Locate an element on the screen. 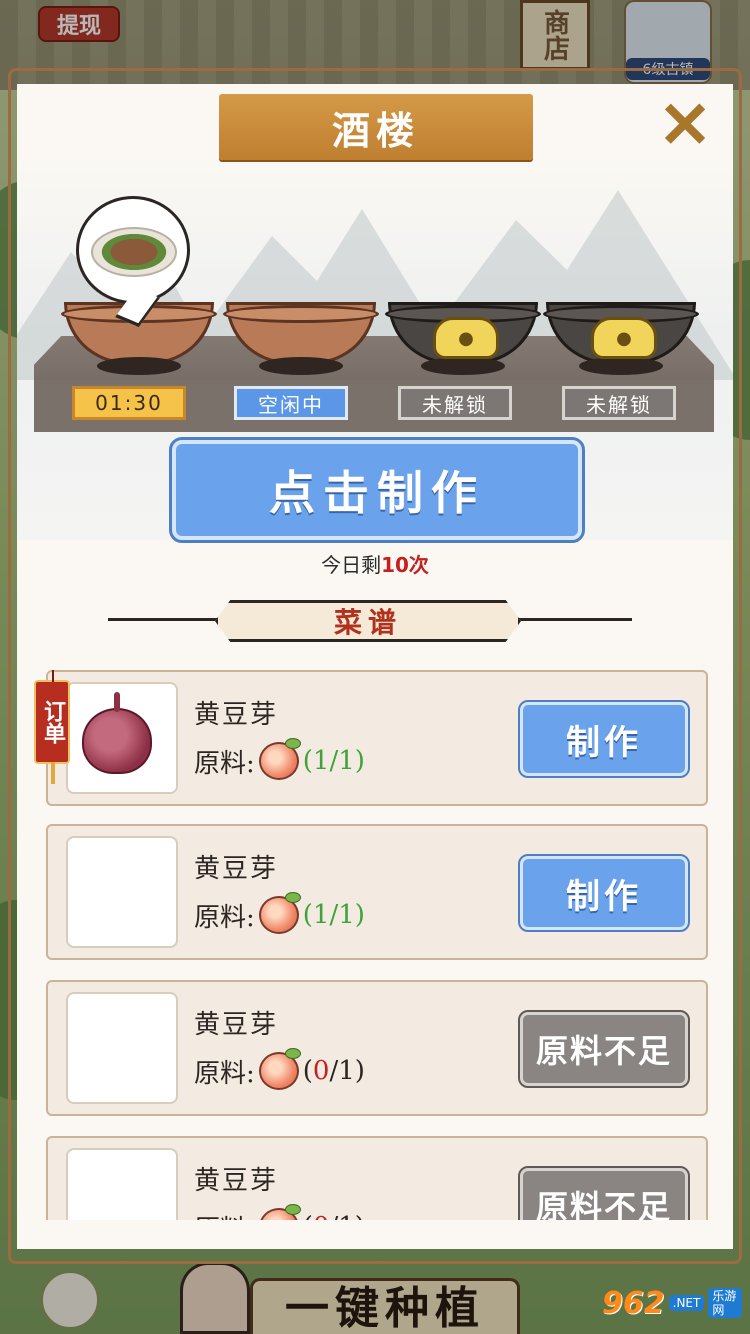 The height and width of the screenshot is (1334, 750). remaining-prefix: 今日剩 is located at coordinates (351, 565).